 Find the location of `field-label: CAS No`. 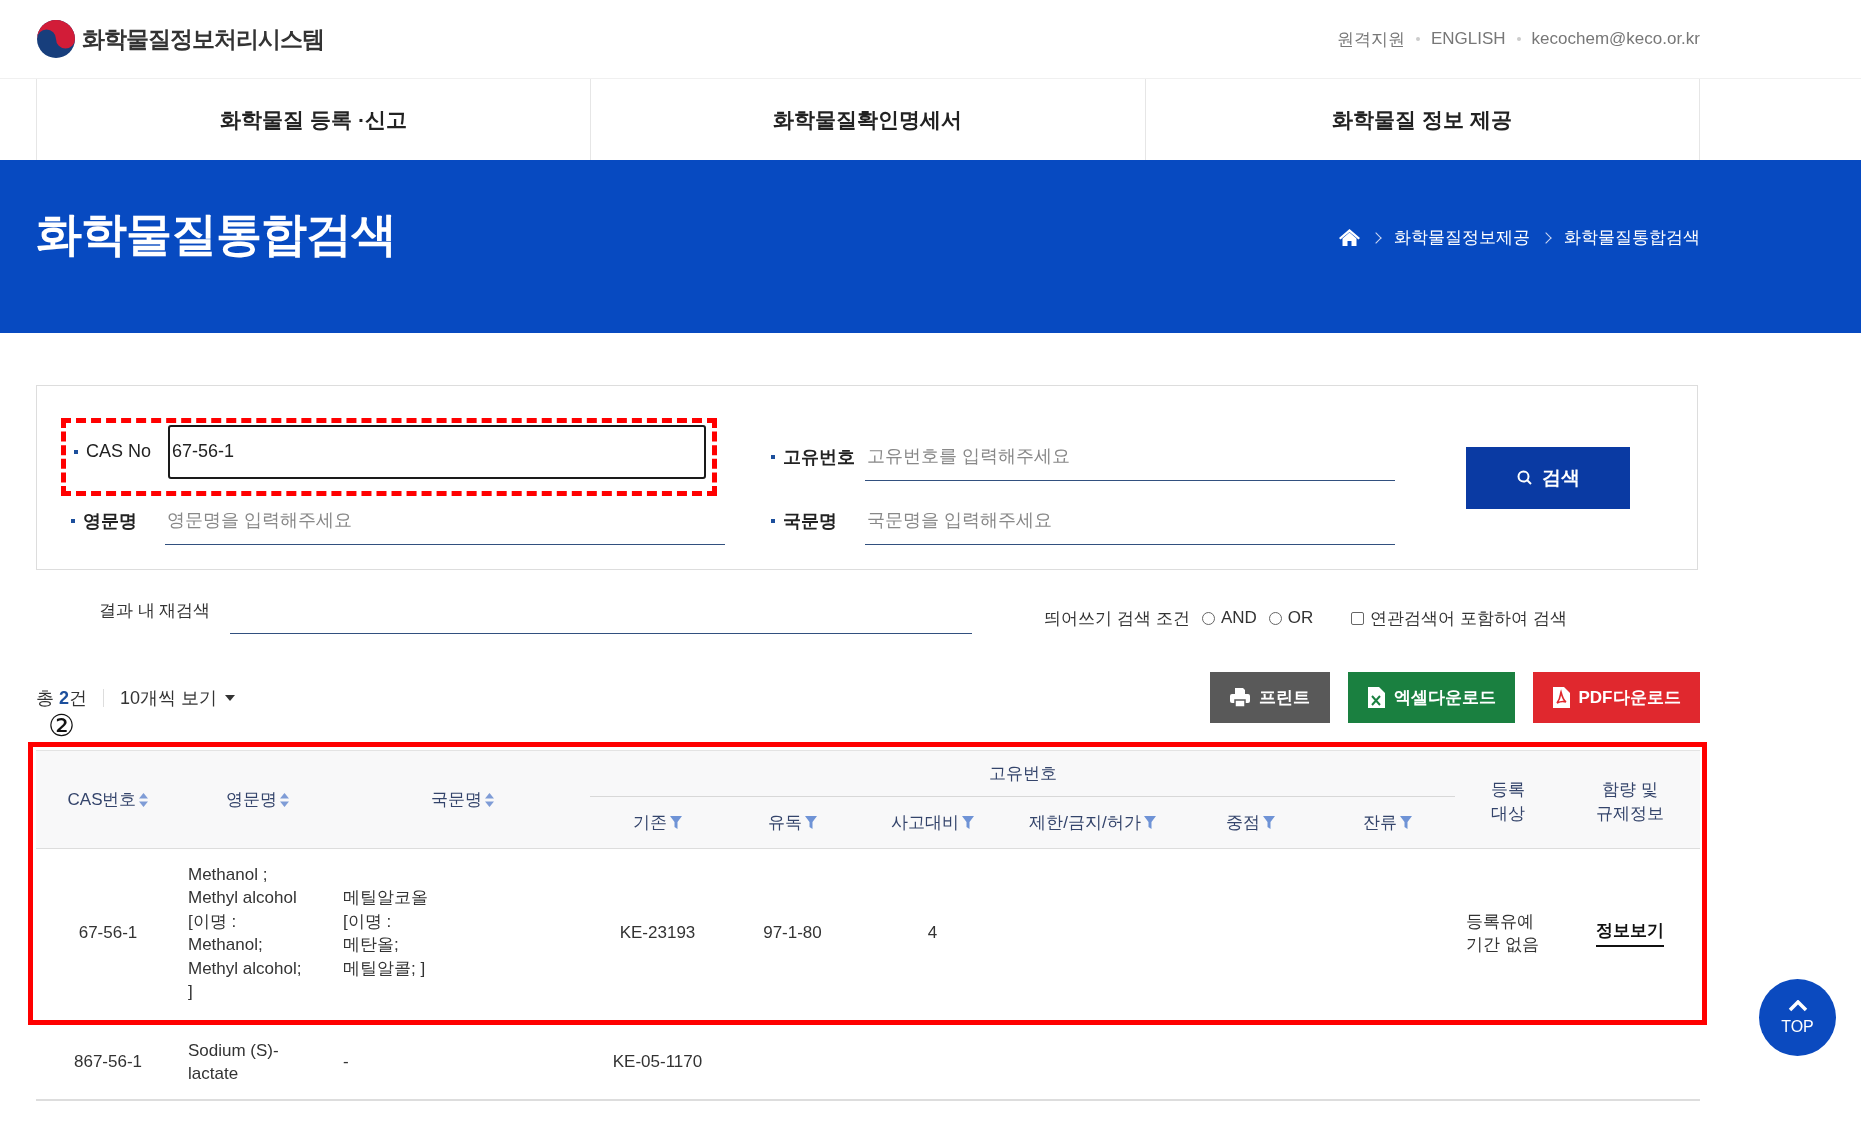

field-label: CAS No is located at coordinates (119, 451).